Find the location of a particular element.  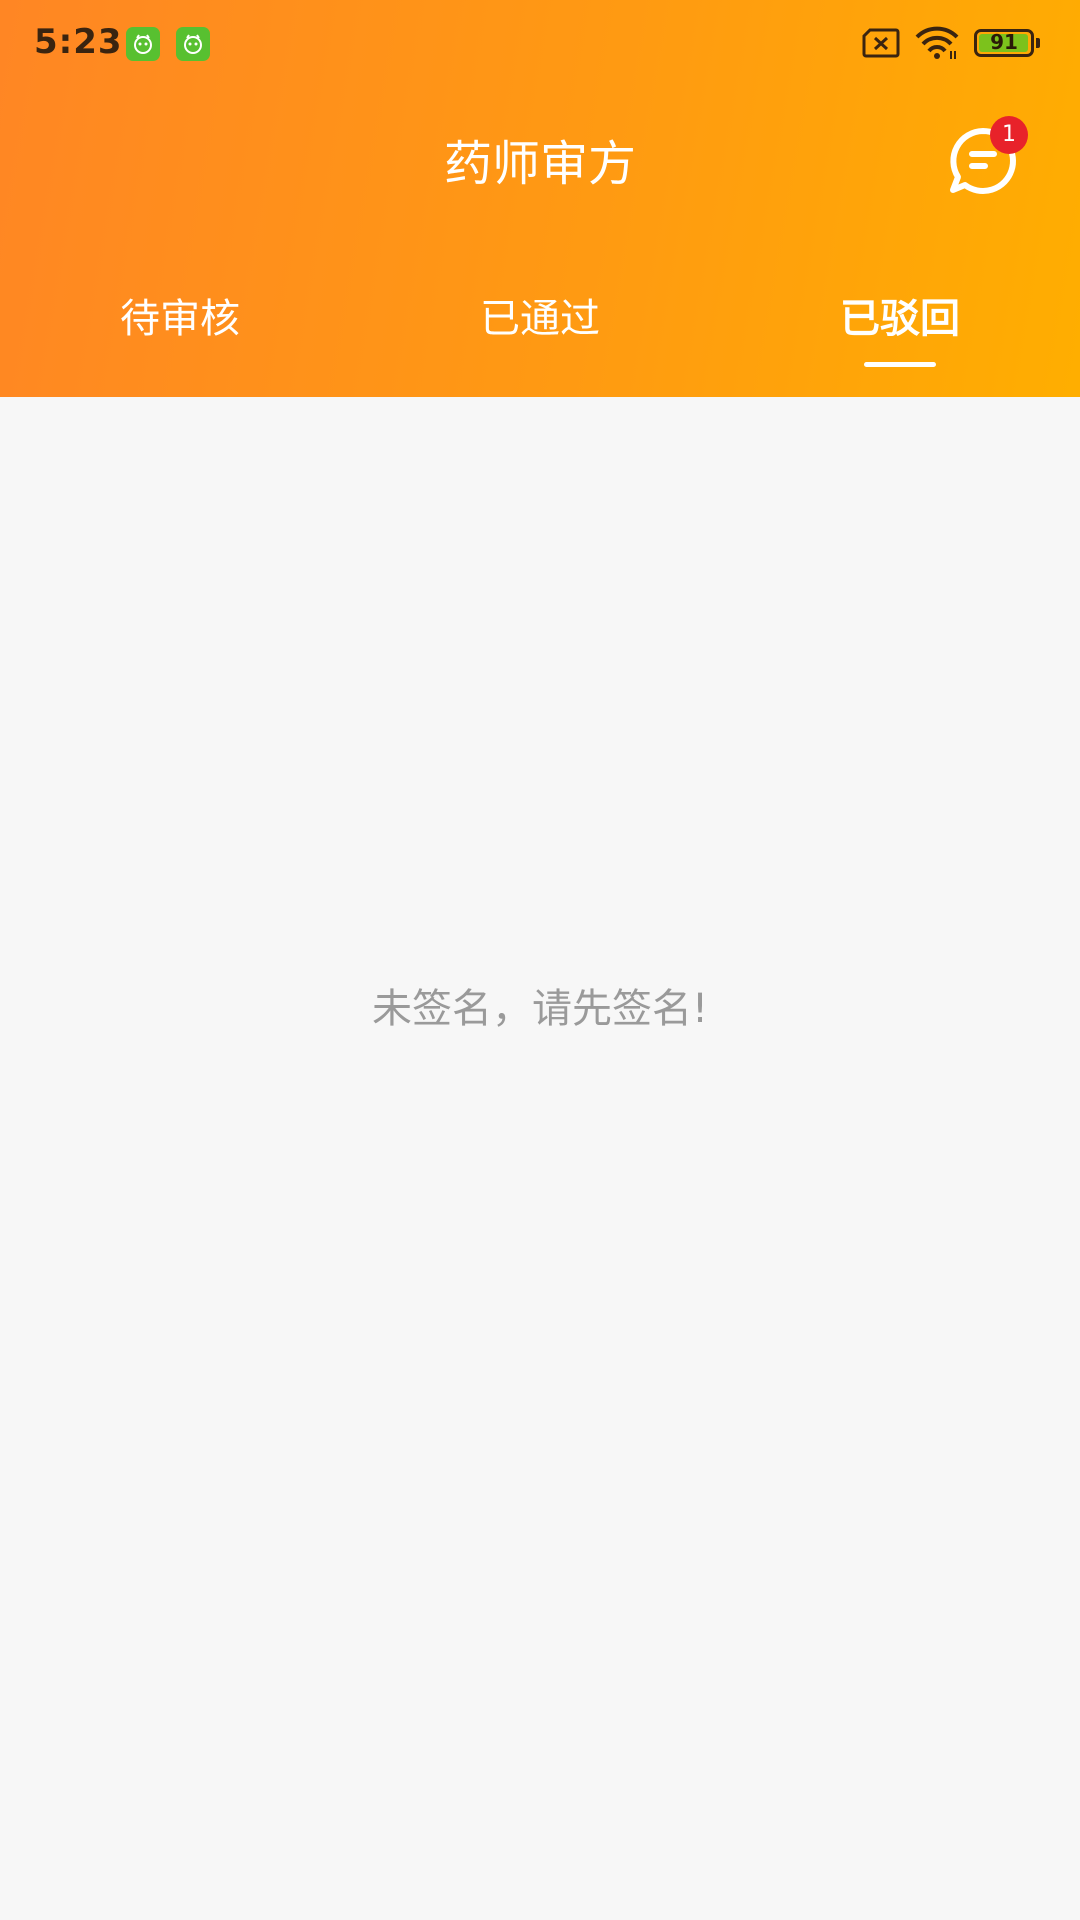

tab-label: 已驳回 is located at coordinates (900, 319).